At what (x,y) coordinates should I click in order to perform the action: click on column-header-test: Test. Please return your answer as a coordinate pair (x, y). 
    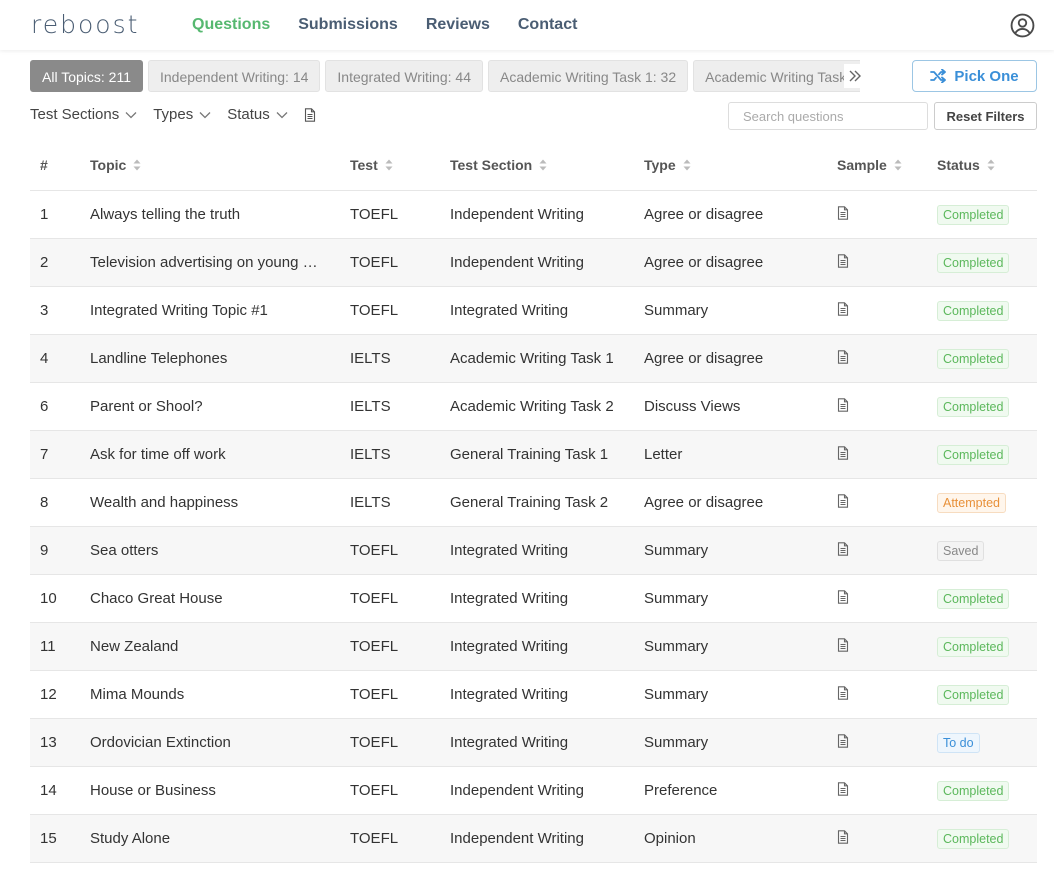
    Looking at the image, I should click on (400, 165).